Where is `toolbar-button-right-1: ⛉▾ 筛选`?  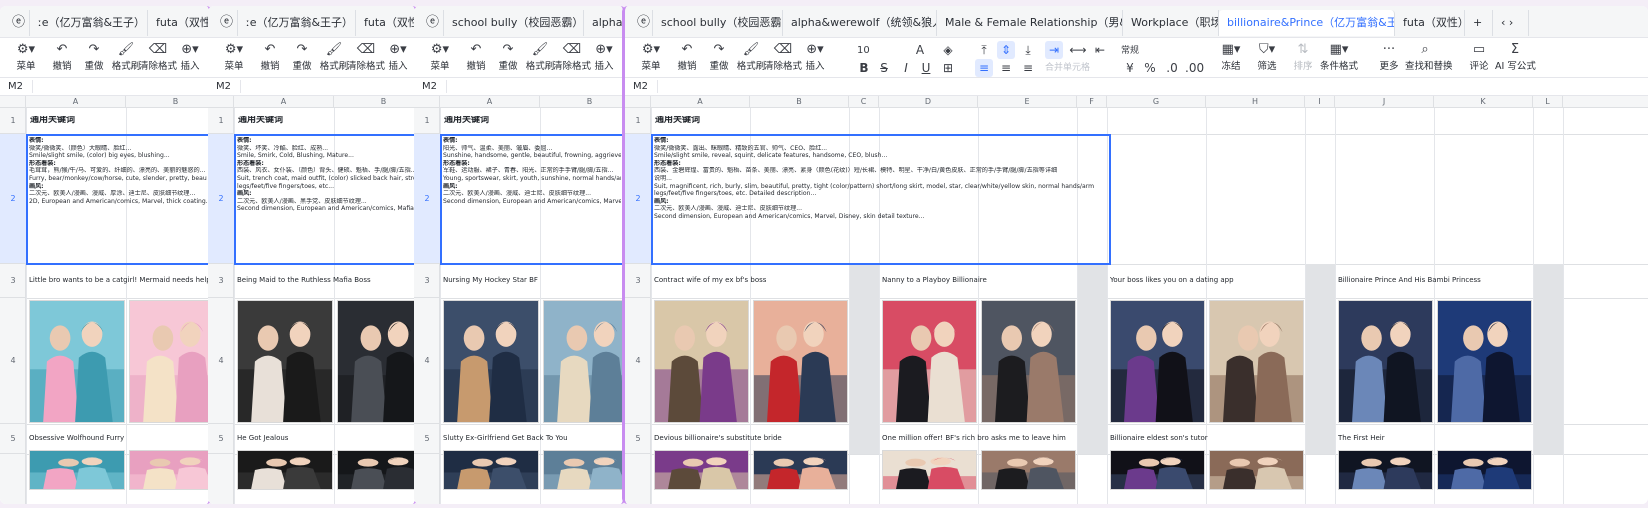
toolbar-button-right-1: ⛉▾ 筛选 is located at coordinates (1267, 57).